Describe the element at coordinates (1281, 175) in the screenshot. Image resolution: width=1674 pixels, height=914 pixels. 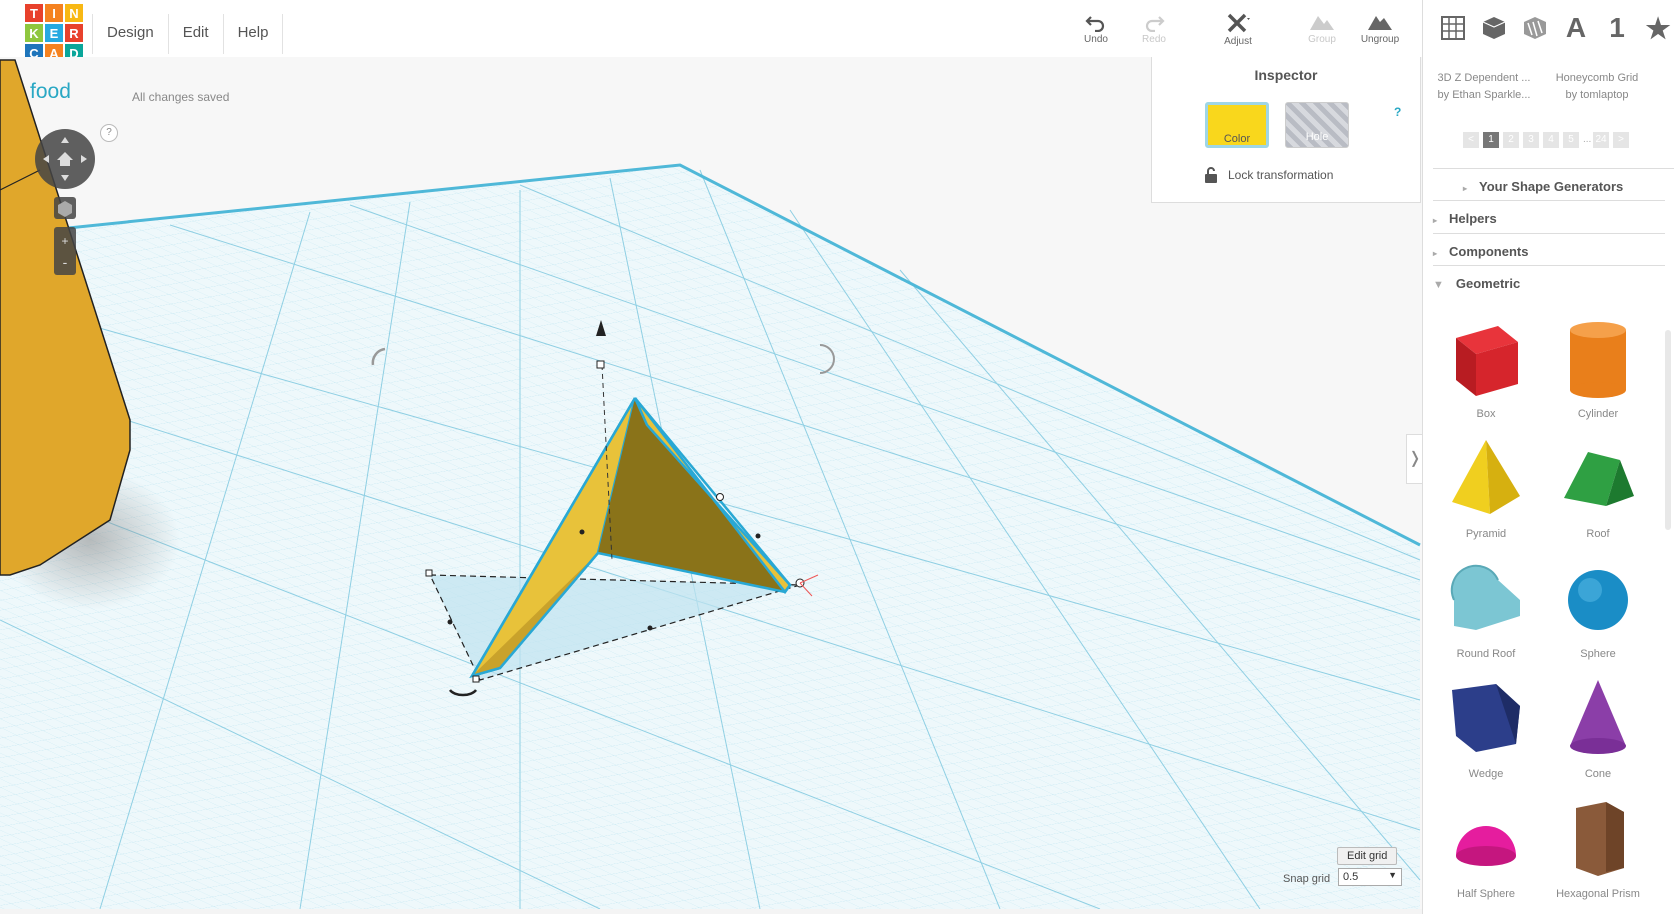
I see `lock-label: Lock transformation` at that location.